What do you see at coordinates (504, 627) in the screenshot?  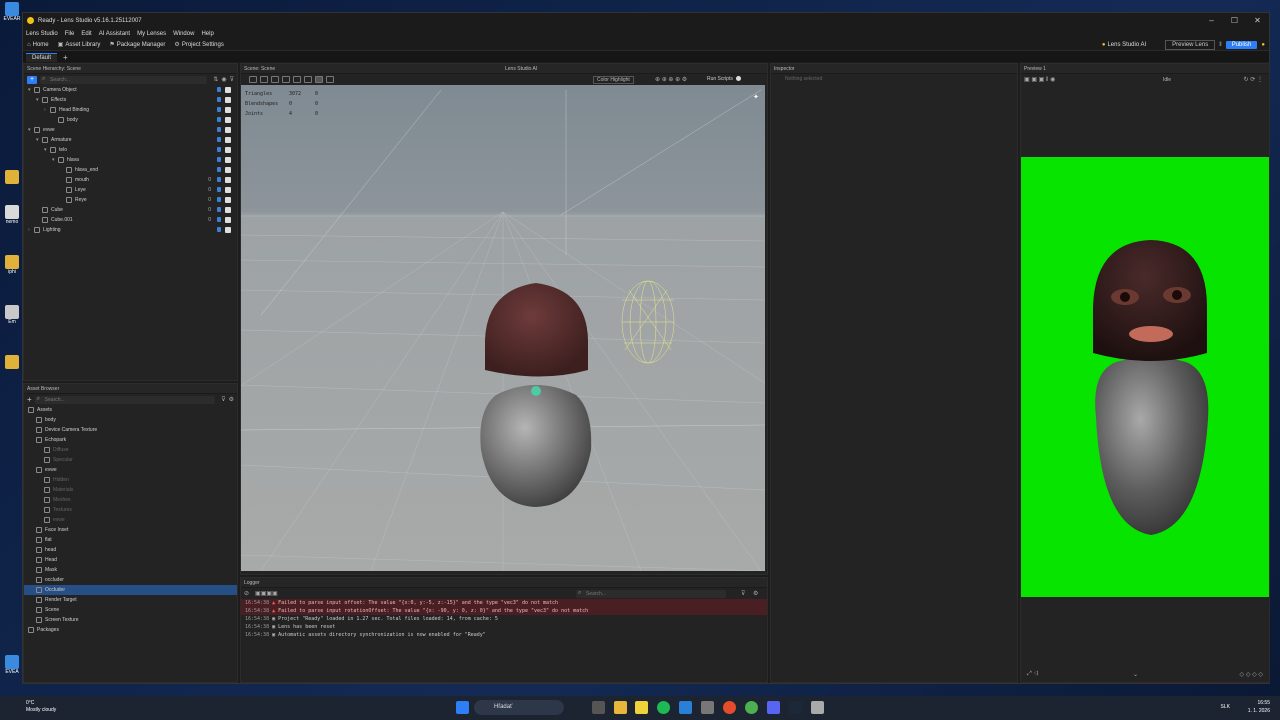 I see `log-info-line: 16:54:38 ▣ Lens has been reset` at bounding box center [504, 627].